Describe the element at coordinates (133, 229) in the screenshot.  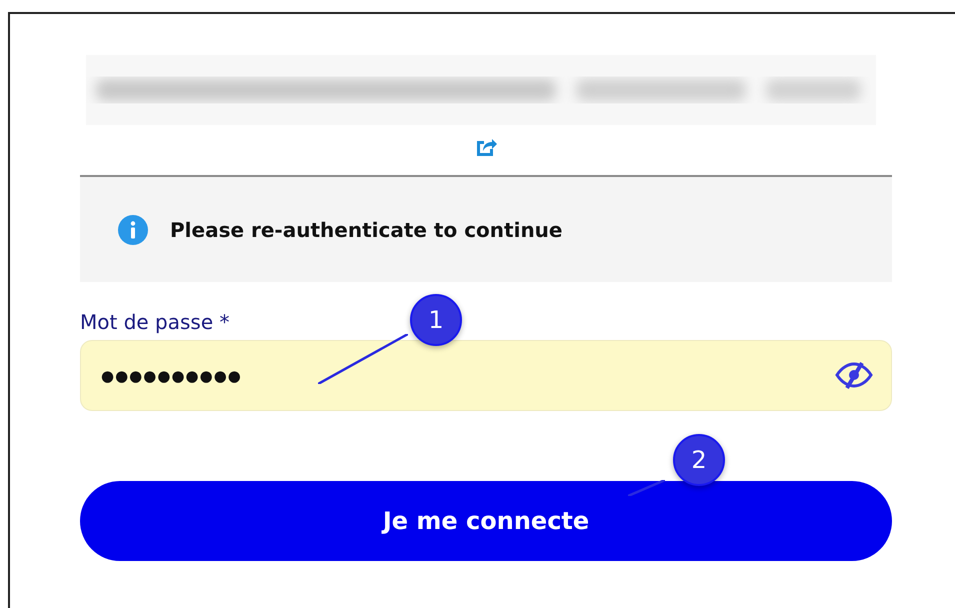
I see `info-icon` at that location.